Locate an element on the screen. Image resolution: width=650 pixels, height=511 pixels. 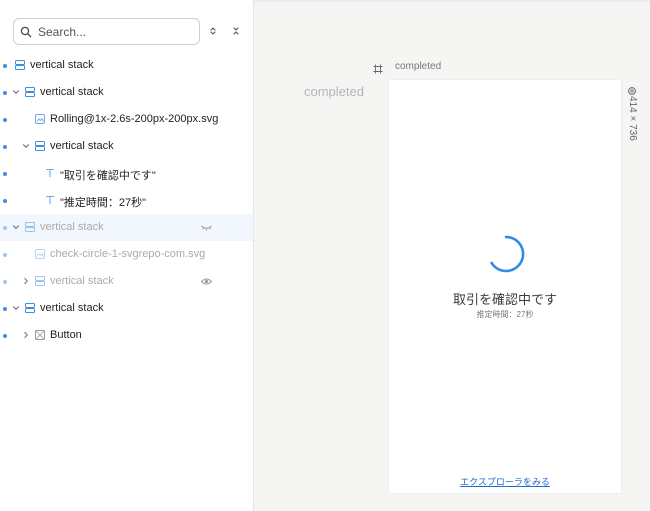
dimensions-indicator: 414 × 736 is located at coordinates (632, 117).